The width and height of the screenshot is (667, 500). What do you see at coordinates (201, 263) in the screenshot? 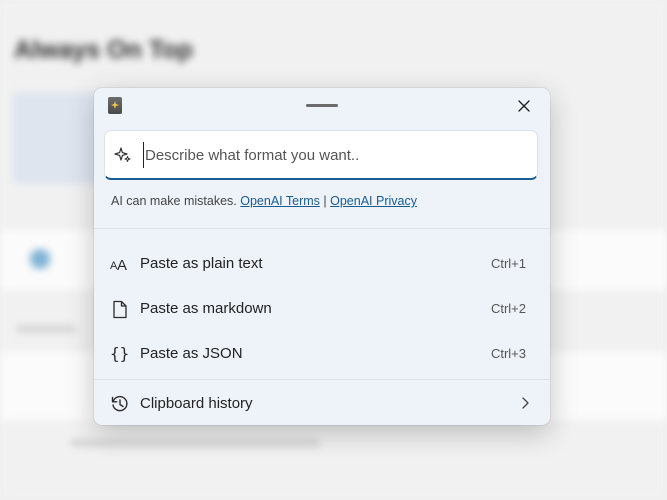
I see `menu-item-label: Paste as plain text` at bounding box center [201, 263].